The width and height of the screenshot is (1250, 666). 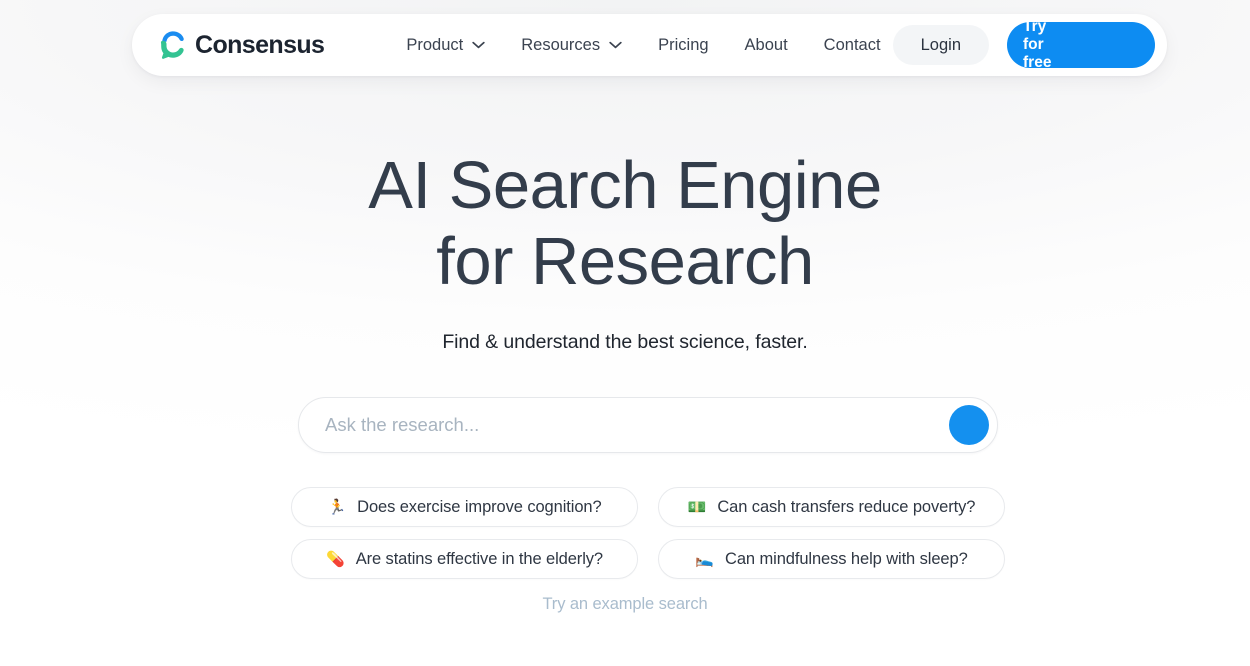 I want to click on brand-logo: Consensus, so click(x=241, y=45).